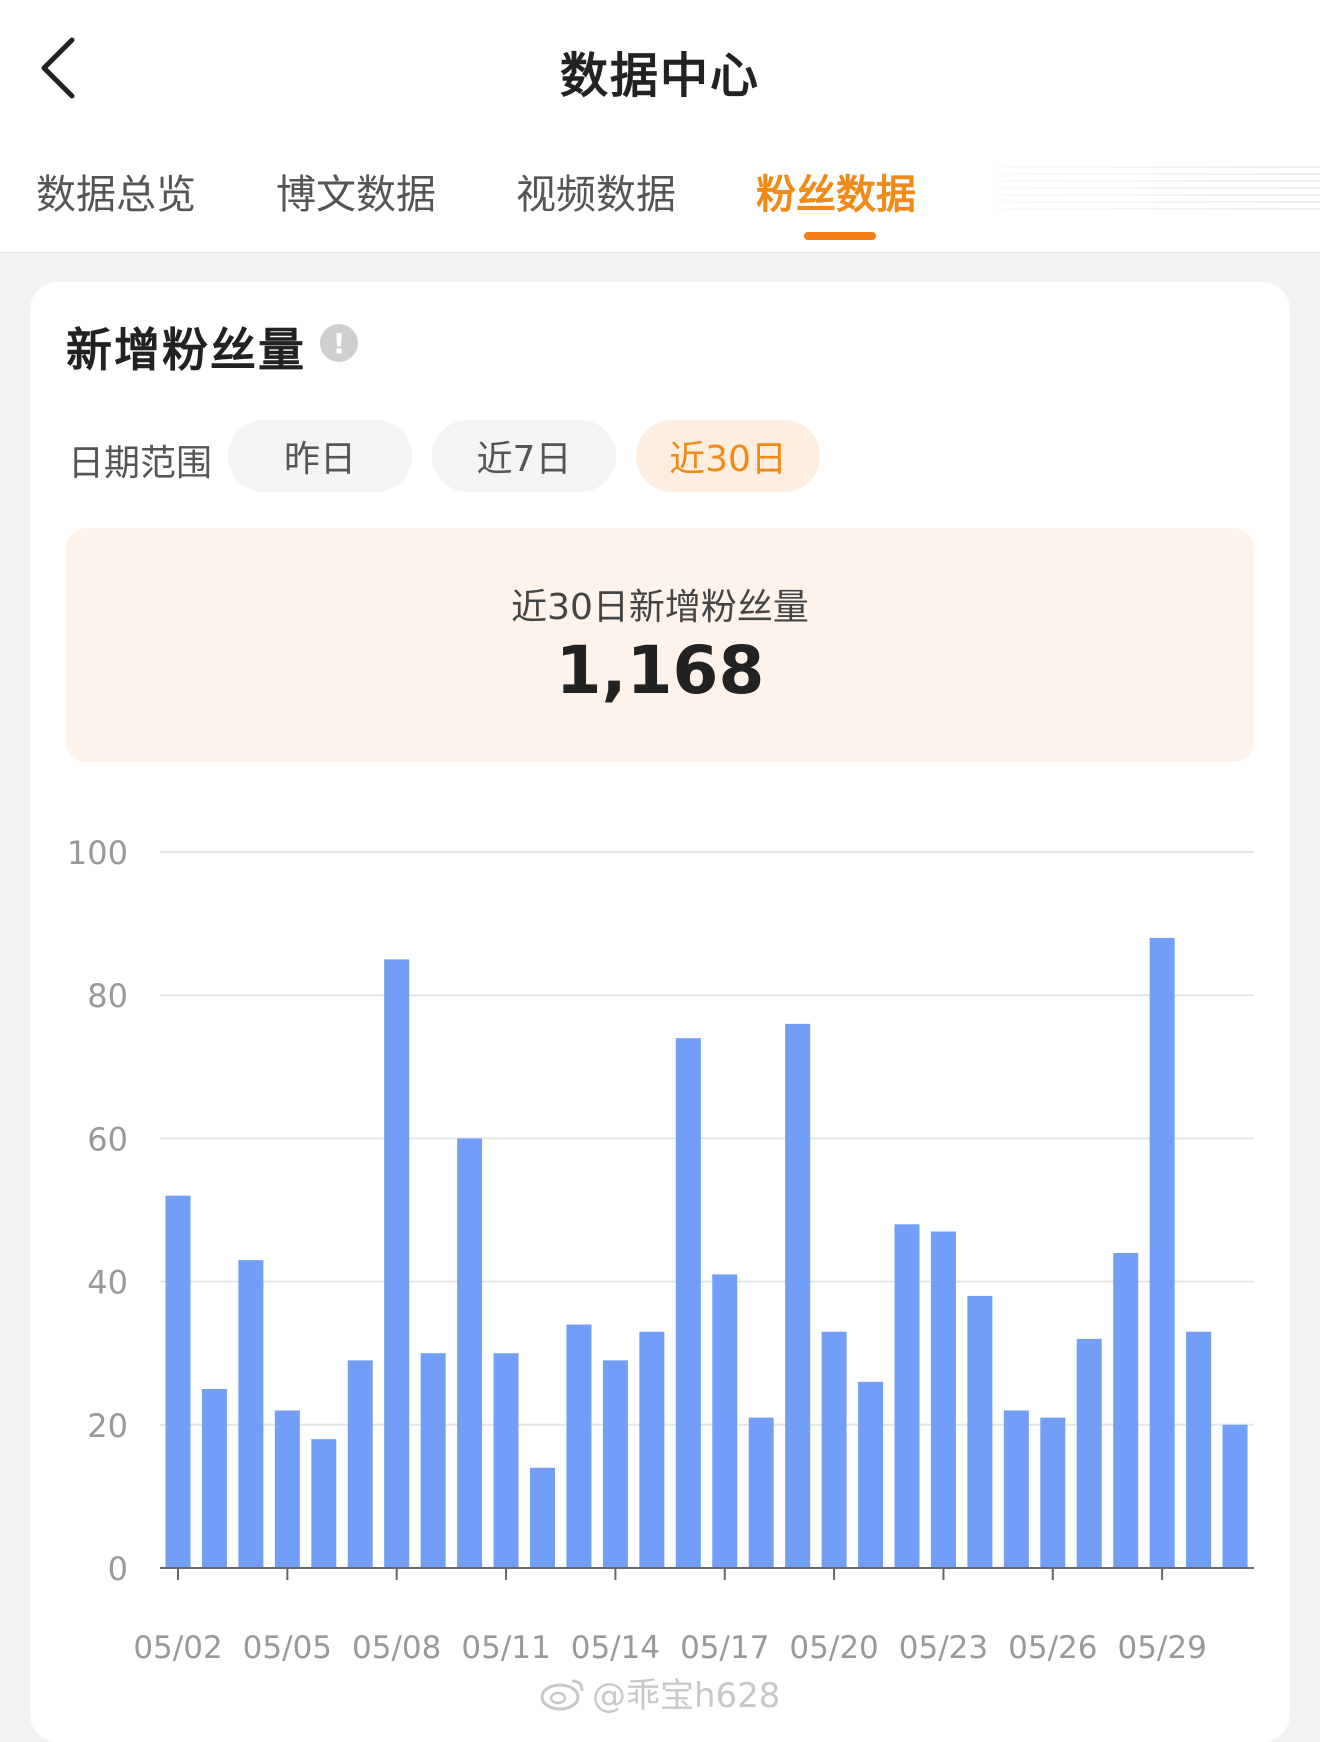  What do you see at coordinates (214, 1478) in the screenshot?
I see `bar-05/03` at bounding box center [214, 1478].